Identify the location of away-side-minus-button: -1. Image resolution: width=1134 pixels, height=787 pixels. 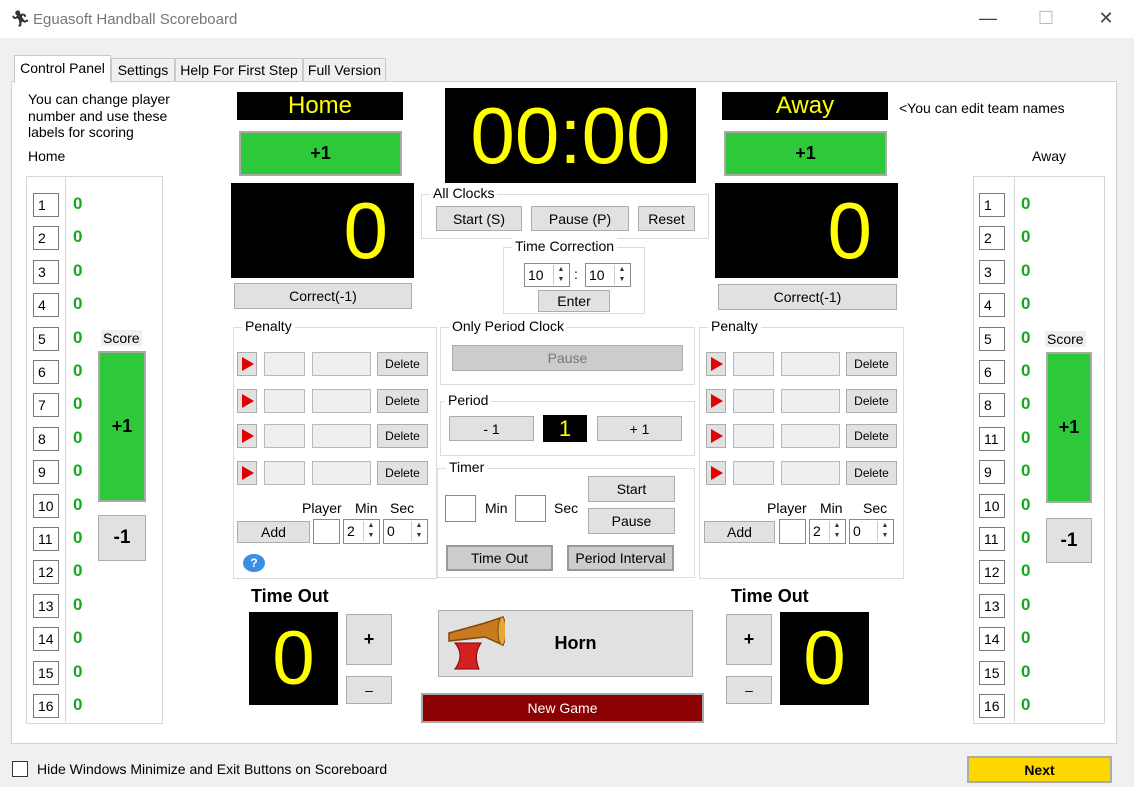
(1069, 540).